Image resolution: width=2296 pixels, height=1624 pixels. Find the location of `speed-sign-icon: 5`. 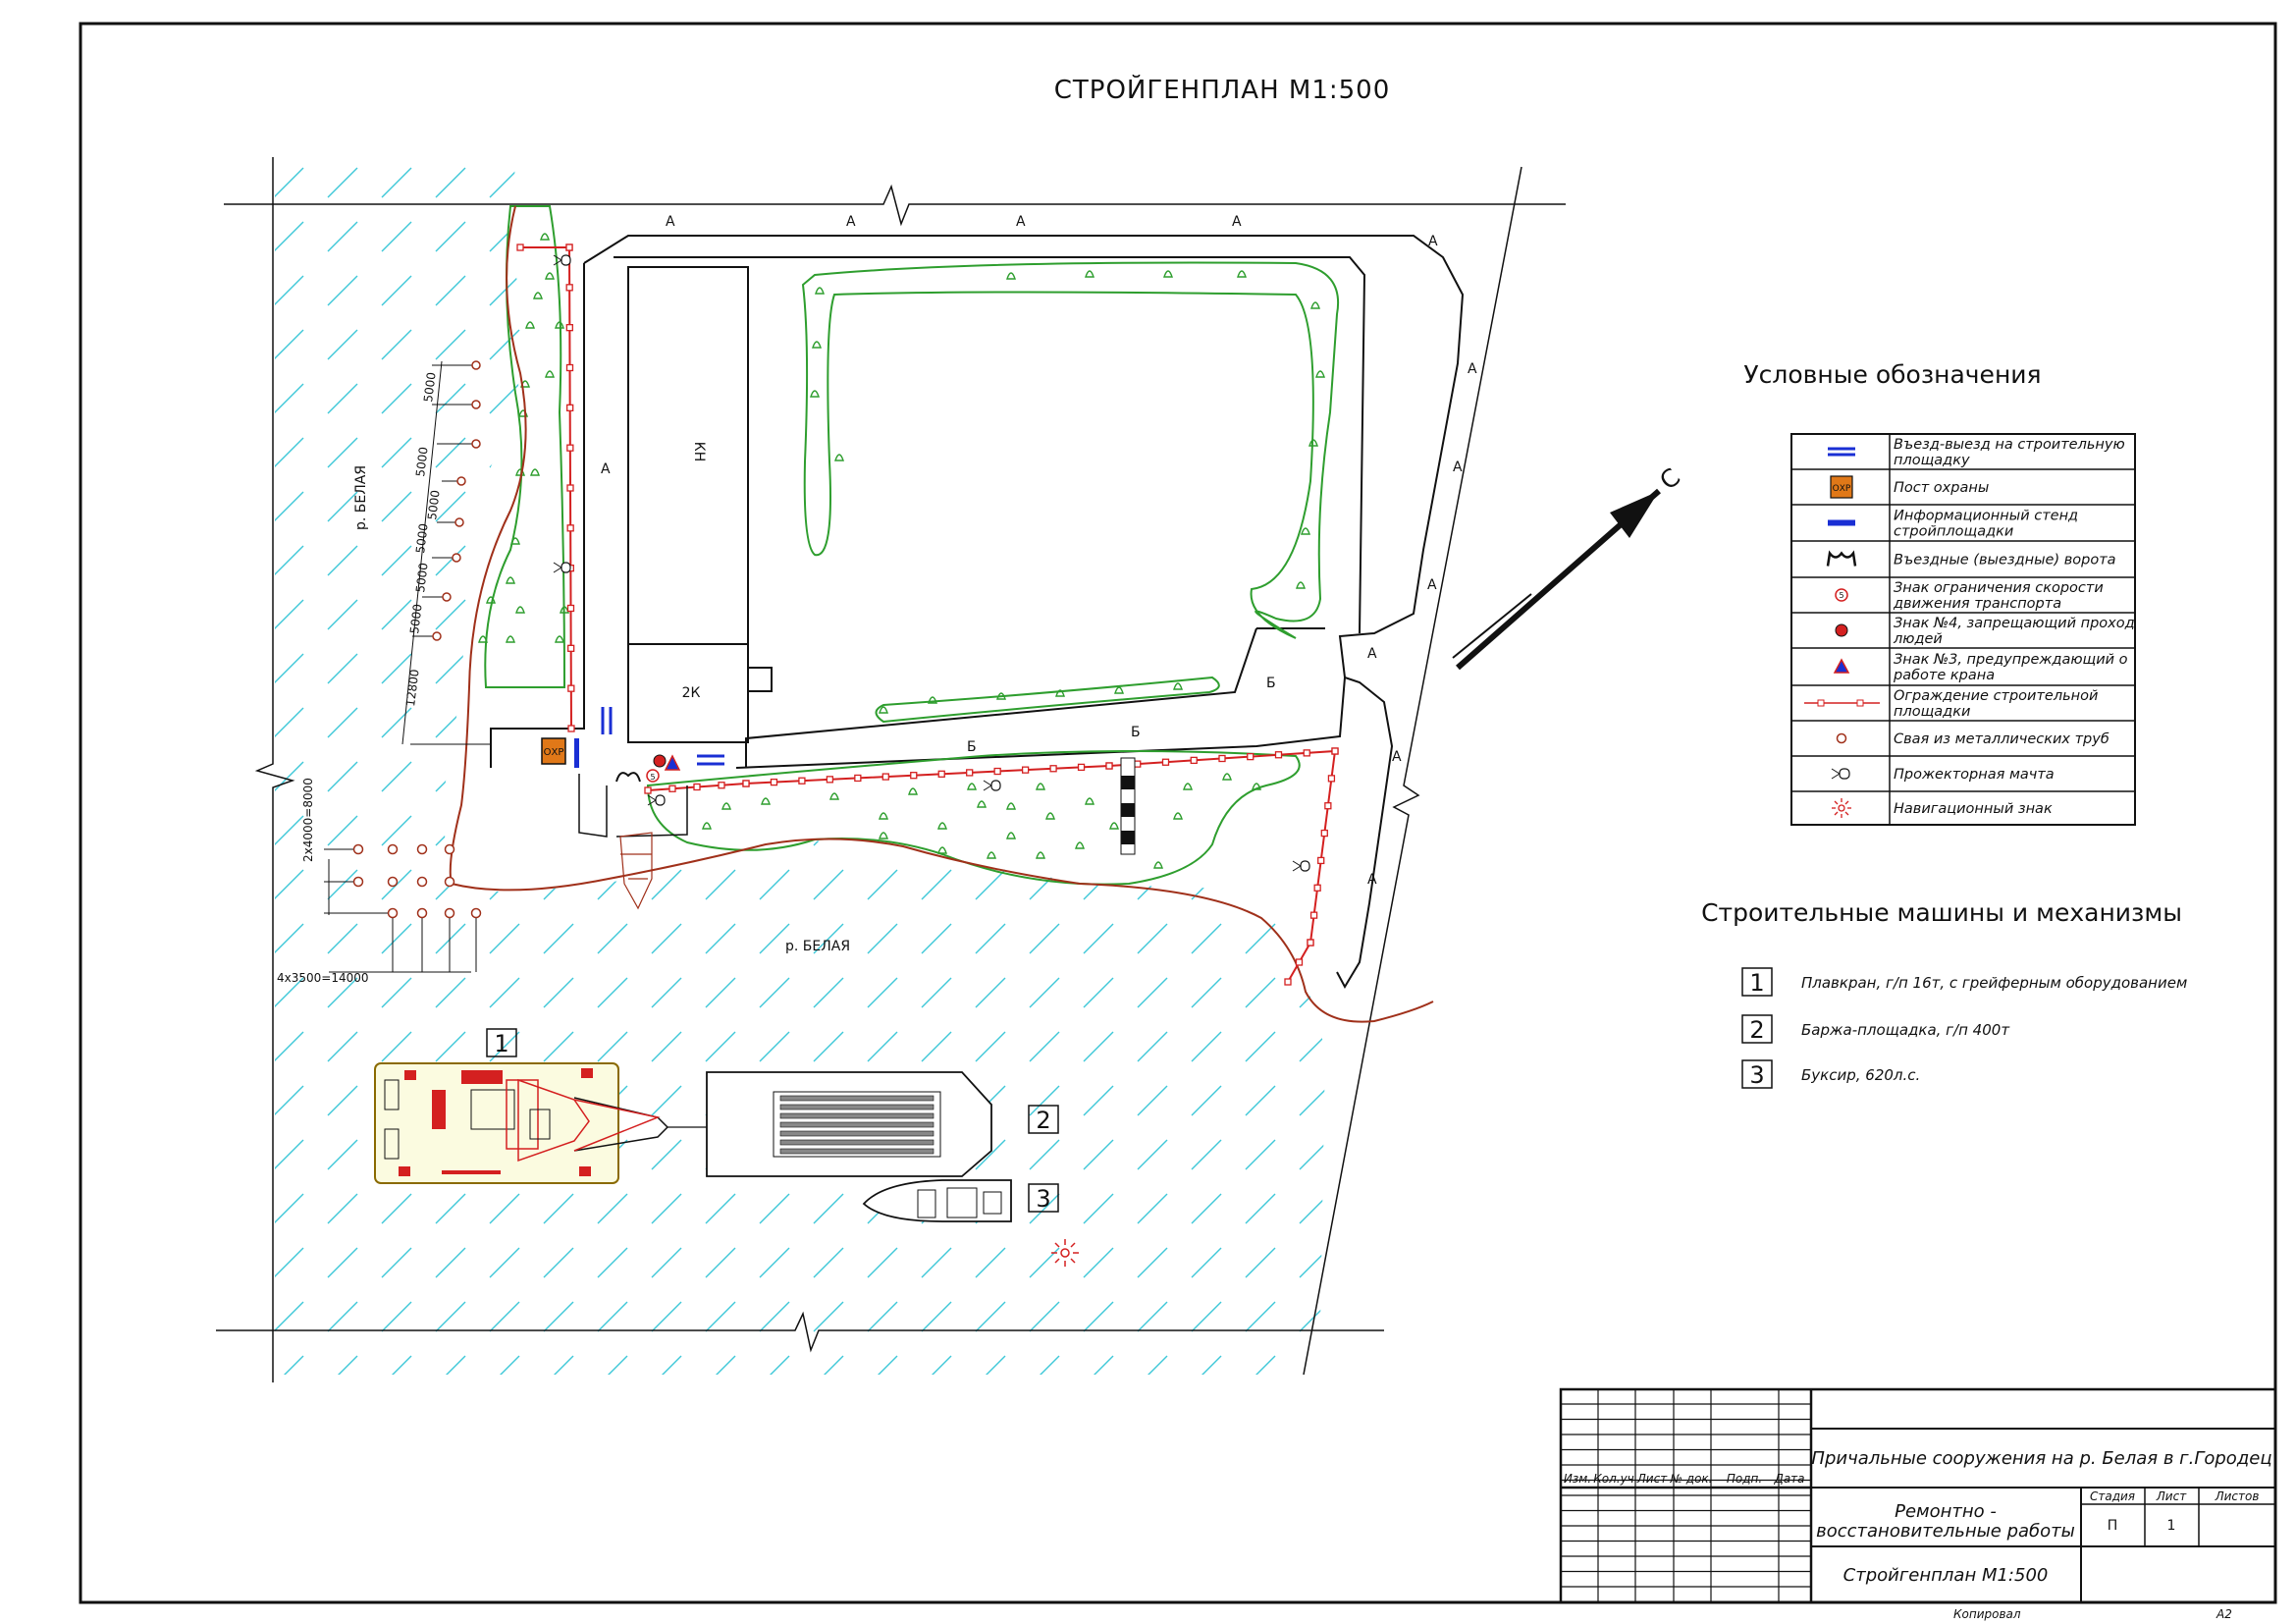

speed-sign-icon: 5 is located at coordinates (1842, 595).